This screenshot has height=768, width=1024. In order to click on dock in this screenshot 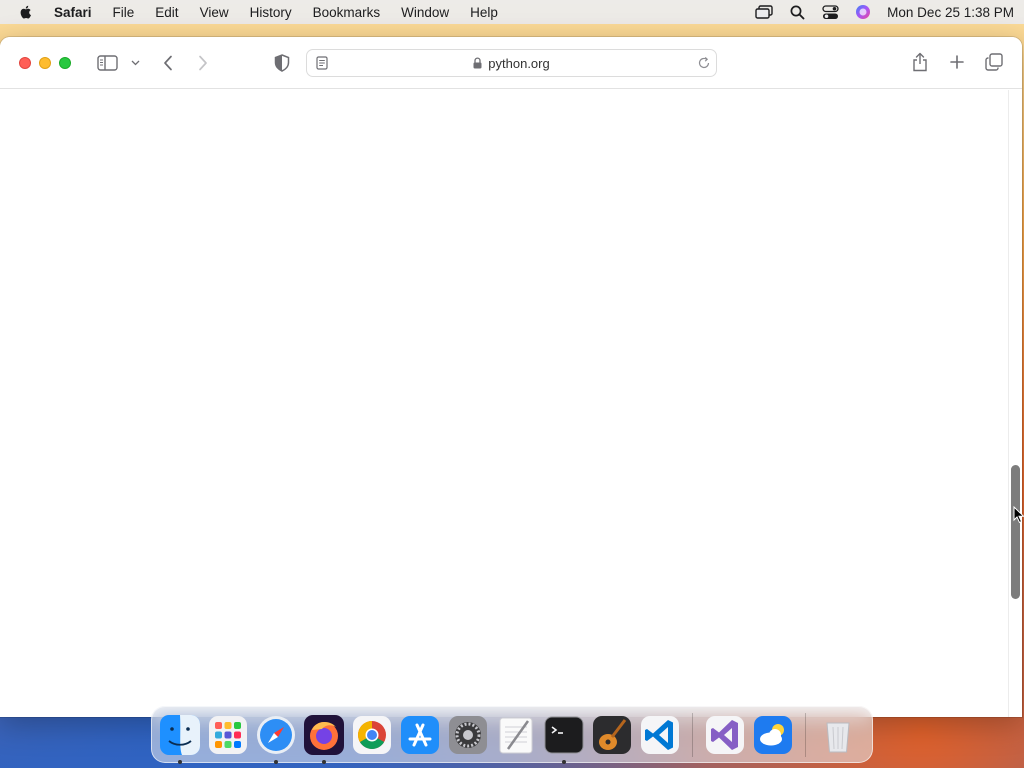, I will do `click(512, 735)`.